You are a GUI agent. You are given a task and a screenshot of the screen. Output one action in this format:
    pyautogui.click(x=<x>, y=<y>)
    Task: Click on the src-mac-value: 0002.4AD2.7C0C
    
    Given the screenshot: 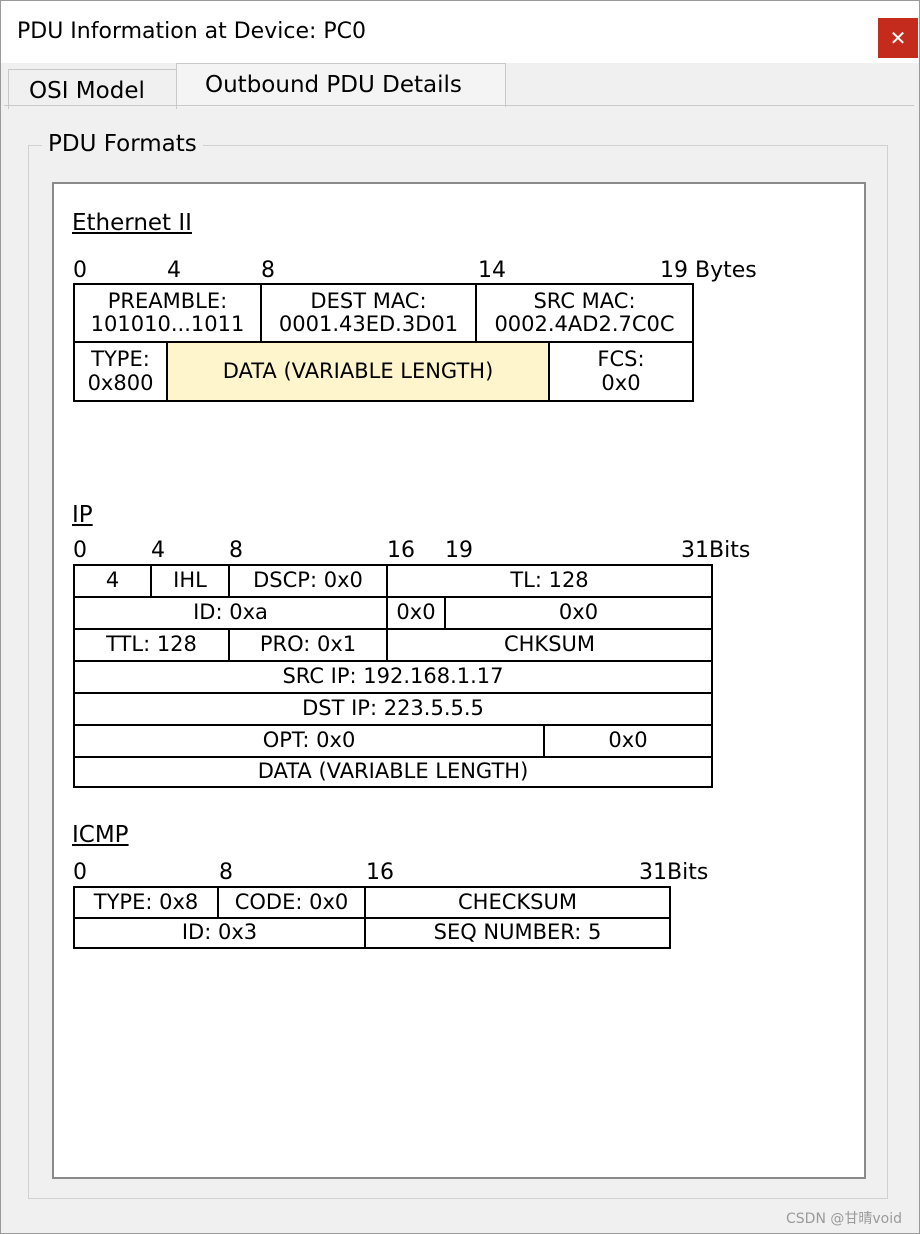 What is the action you would take?
    pyautogui.click(x=584, y=324)
    